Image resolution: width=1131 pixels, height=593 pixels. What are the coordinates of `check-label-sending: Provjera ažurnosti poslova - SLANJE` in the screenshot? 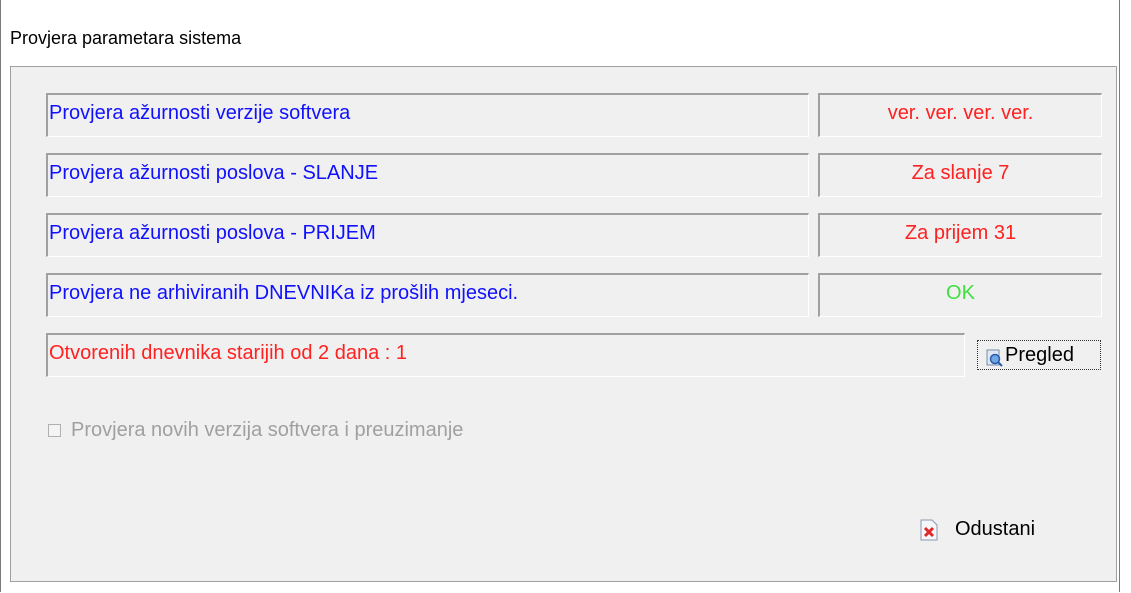 It's located at (427, 175).